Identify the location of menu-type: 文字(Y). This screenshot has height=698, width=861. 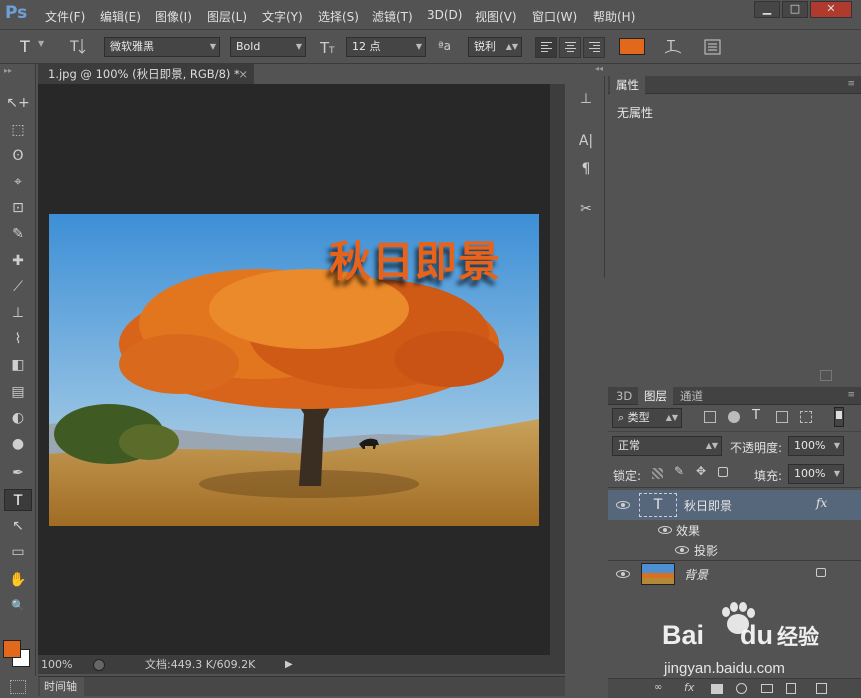
(282, 16).